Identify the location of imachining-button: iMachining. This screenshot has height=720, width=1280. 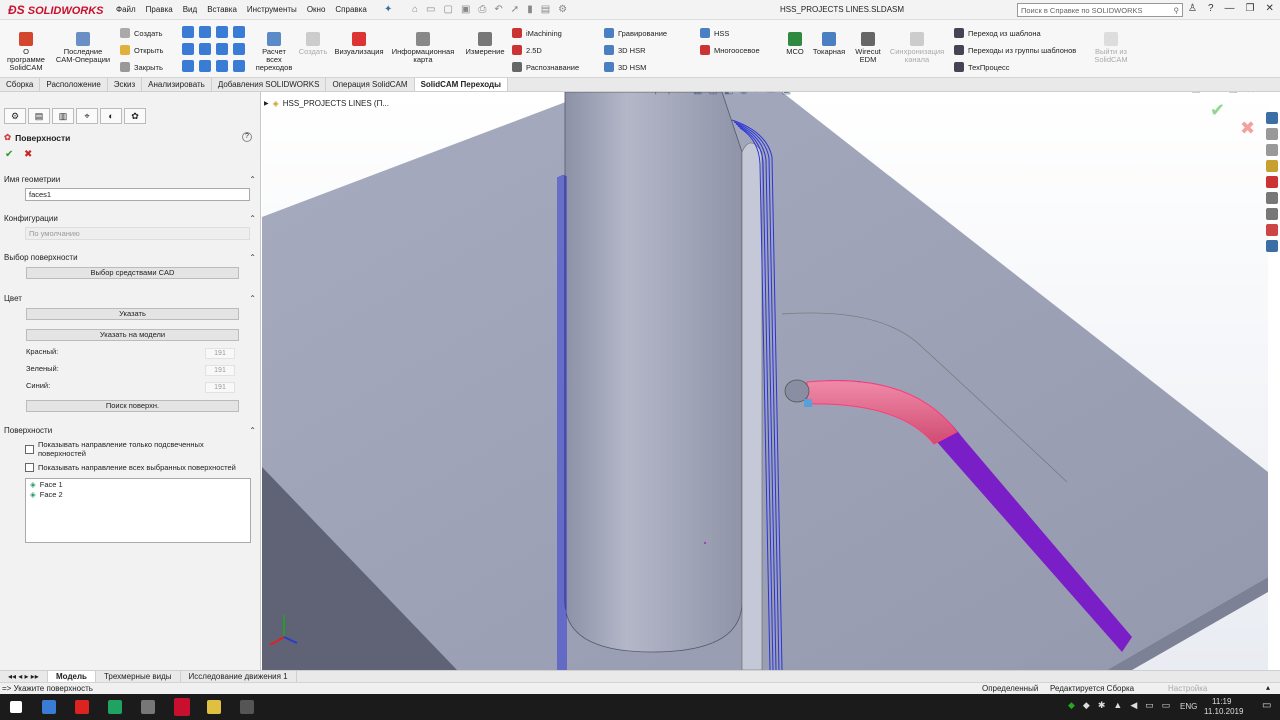
(537, 33).